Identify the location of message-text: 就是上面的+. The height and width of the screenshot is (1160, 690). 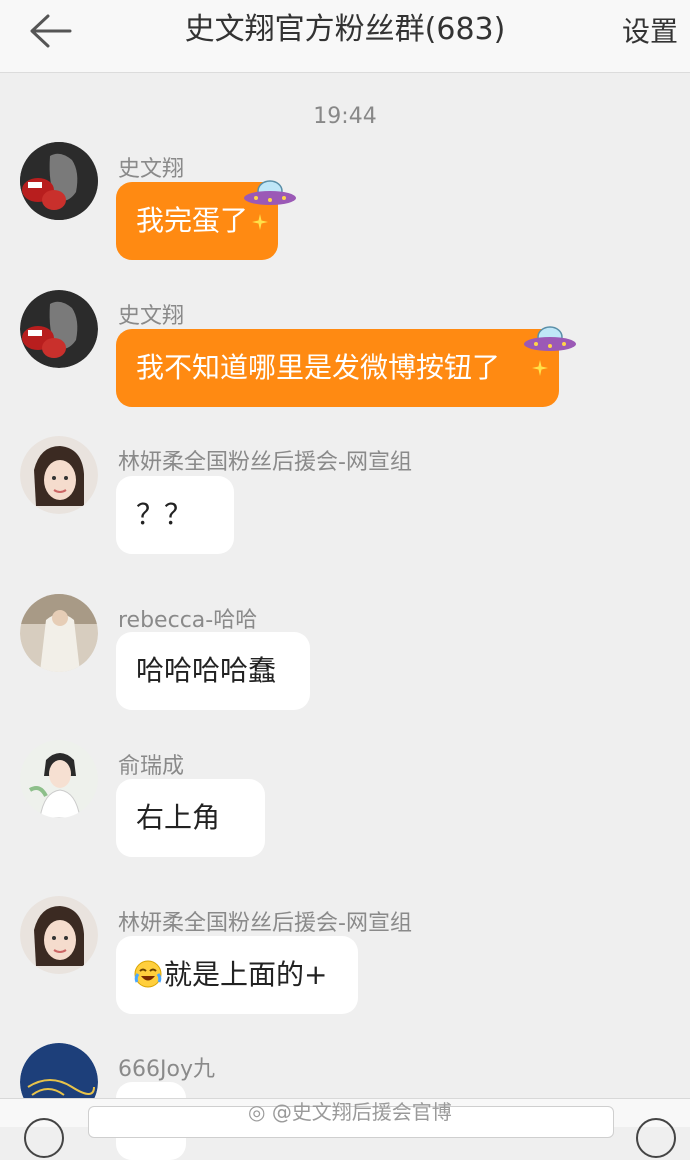
(246, 974).